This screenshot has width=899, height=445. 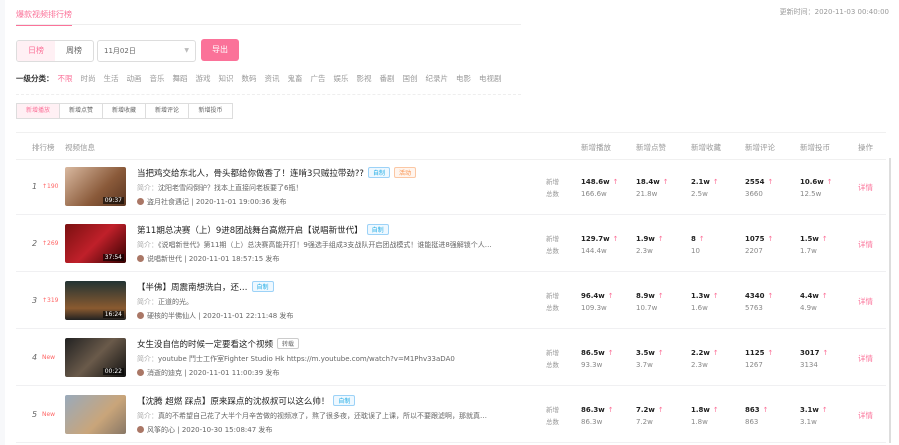 I want to click on day-rank-button: 日榜, so click(x=36, y=51).